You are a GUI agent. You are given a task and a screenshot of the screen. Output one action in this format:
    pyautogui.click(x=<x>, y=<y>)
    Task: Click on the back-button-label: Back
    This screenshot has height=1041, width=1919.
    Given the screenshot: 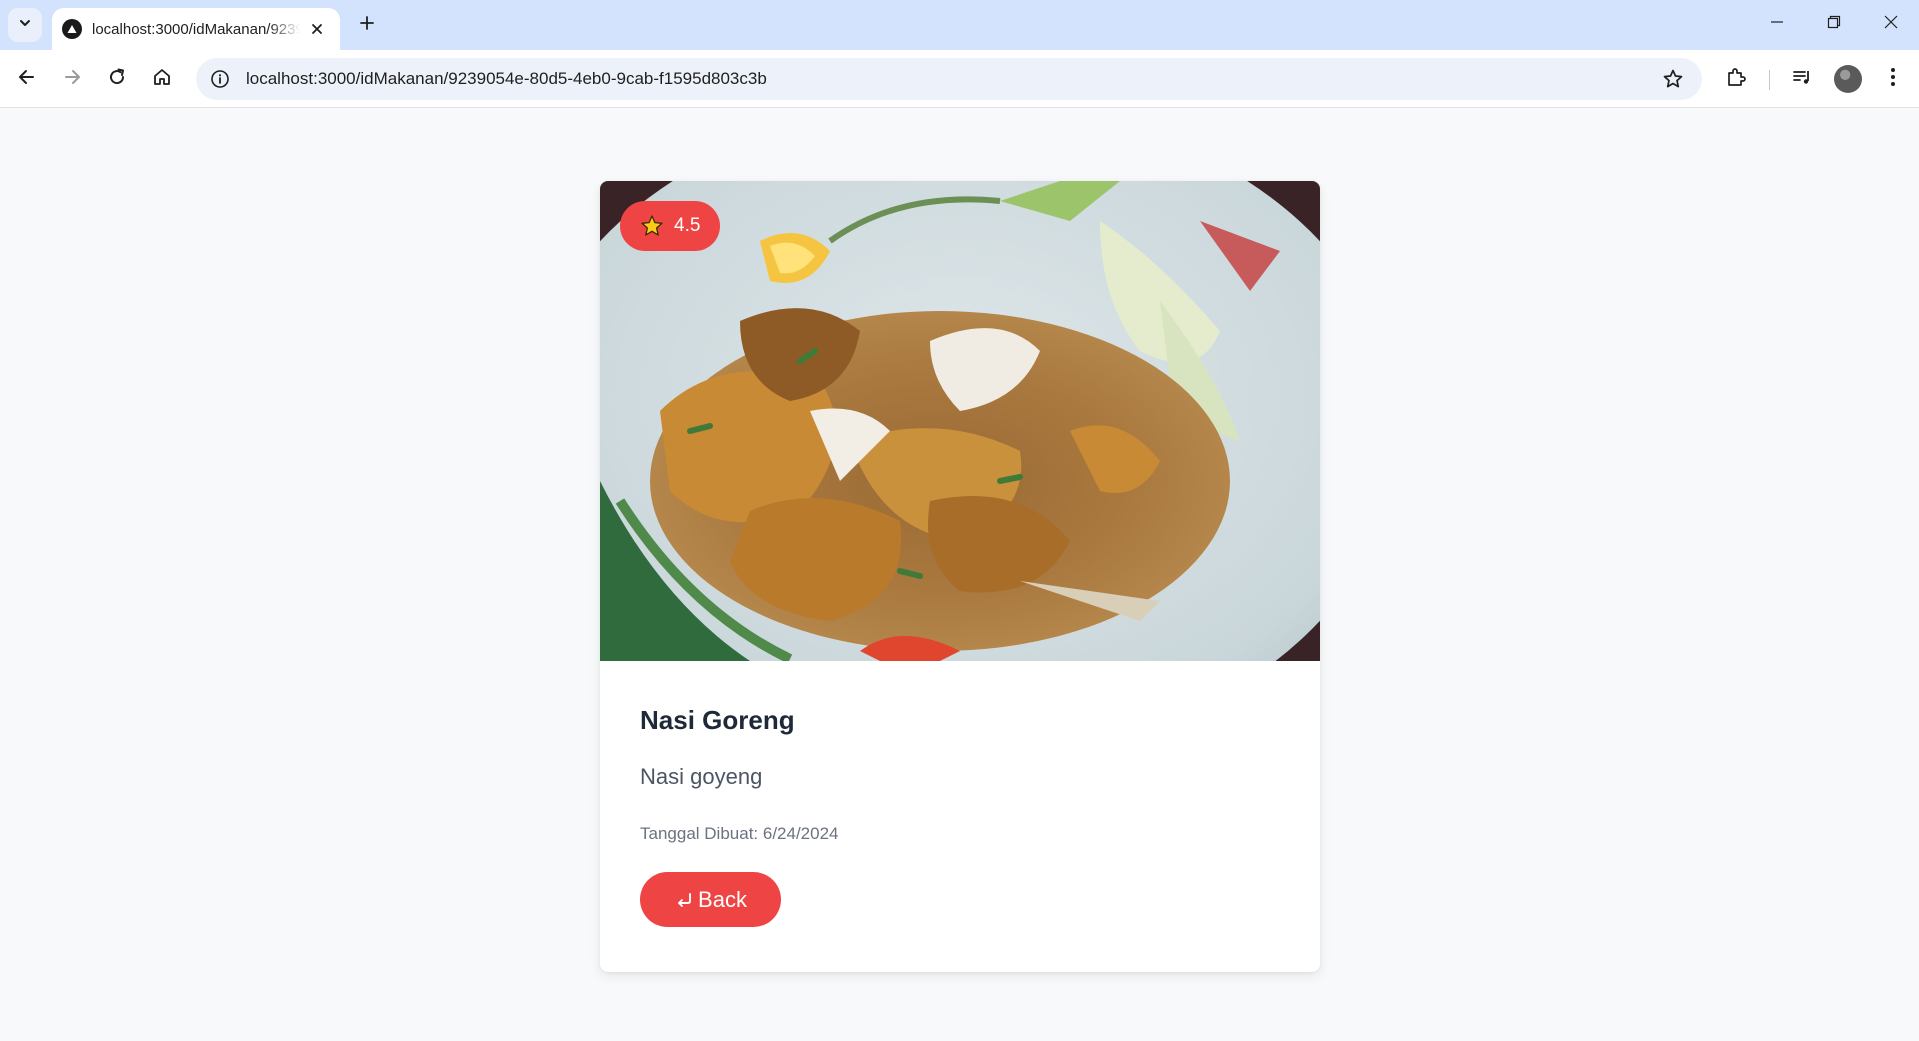 What is the action you would take?
    pyautogui.click(x=722, y=899)
    